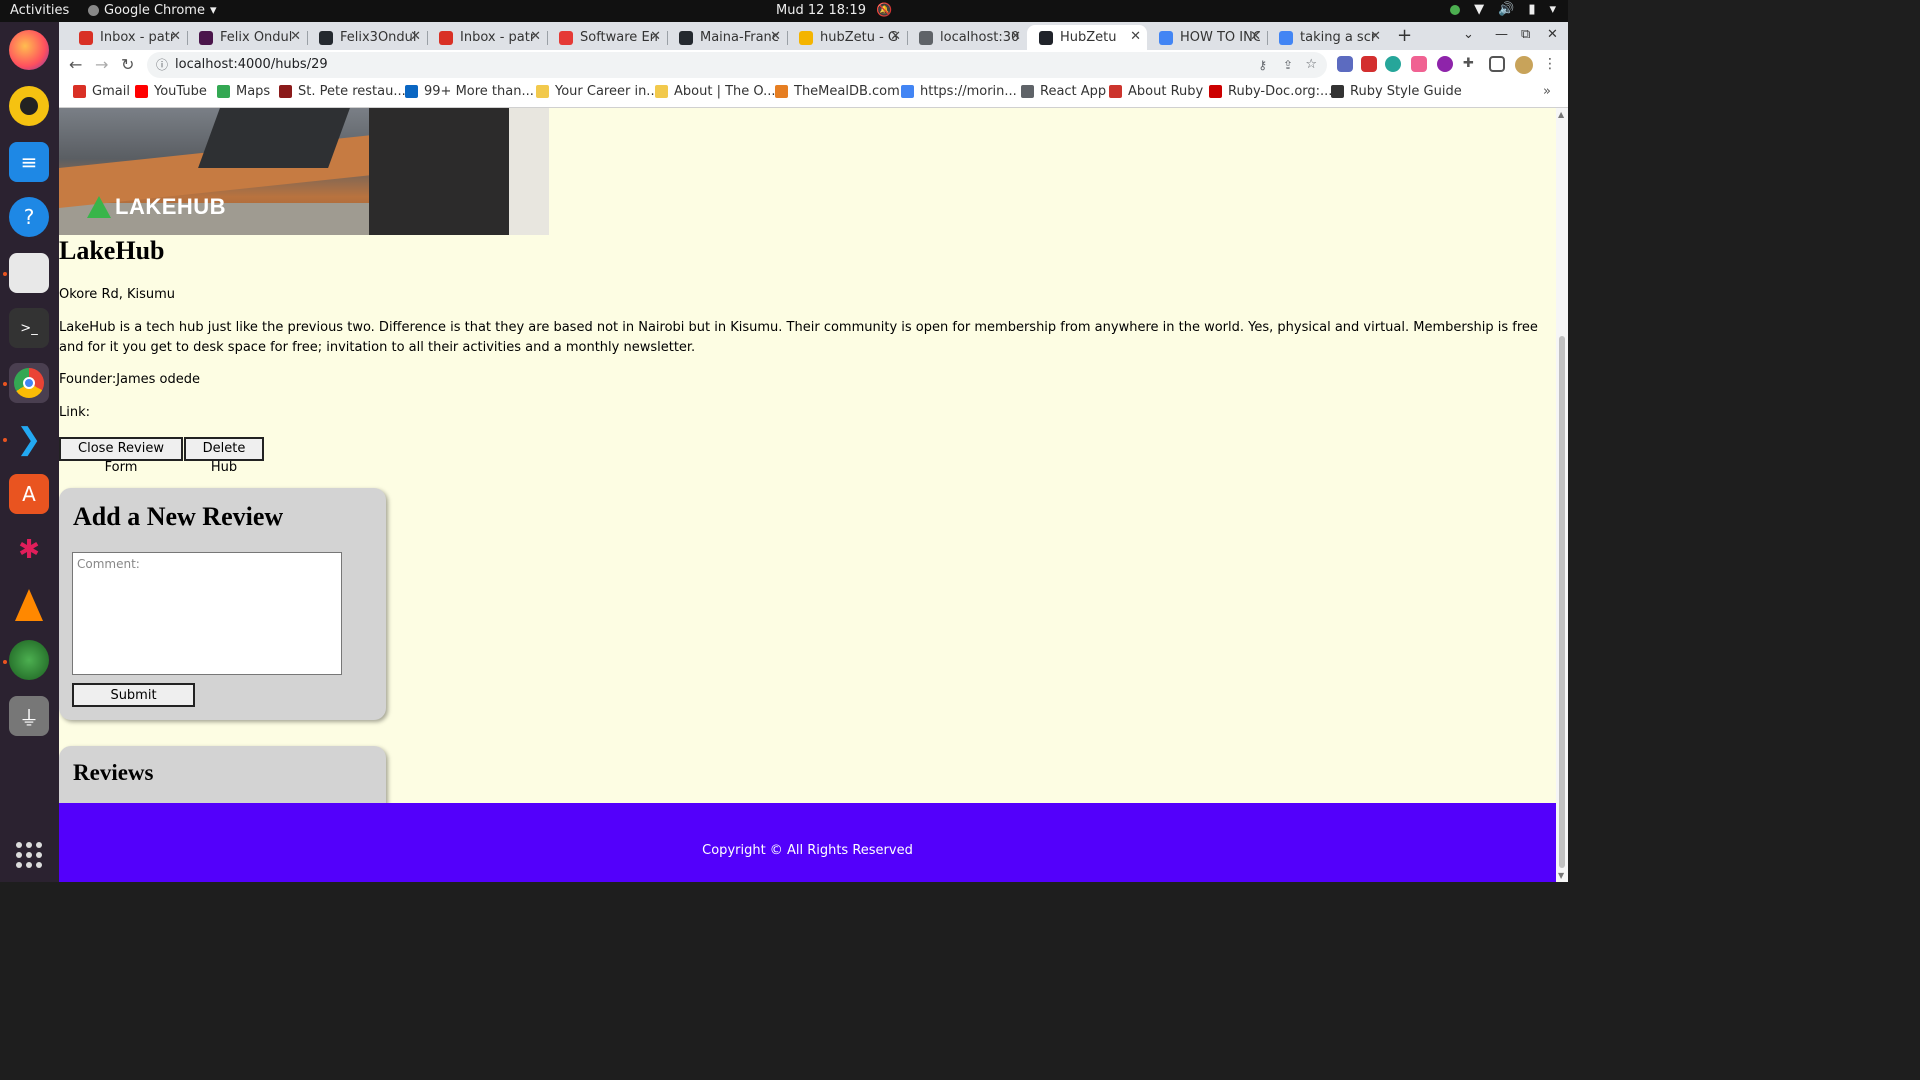 The image size is (1920, 1080). I want to click on browser-tab: localhost:30 ✕, so click(967, 37).